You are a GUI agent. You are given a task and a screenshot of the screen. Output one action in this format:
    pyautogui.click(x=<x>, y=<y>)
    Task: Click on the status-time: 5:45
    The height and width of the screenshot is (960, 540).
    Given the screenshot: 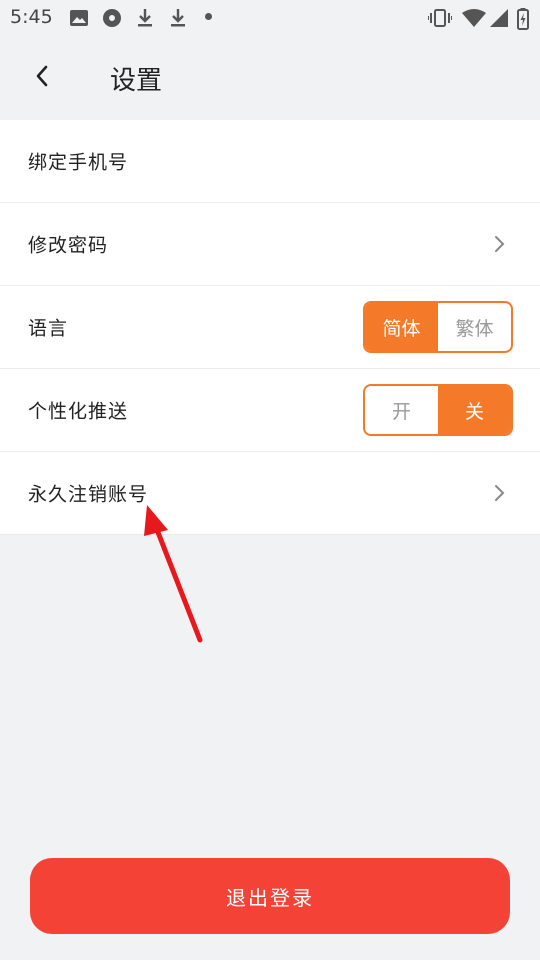 What is the action you would take?
    pyautogui.click(x=31, y=17)
    